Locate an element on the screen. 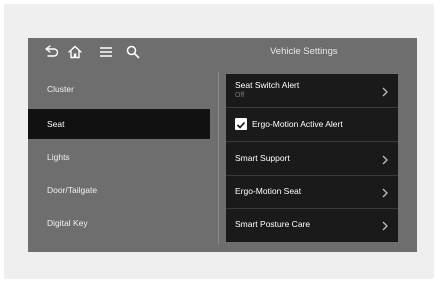 Image resolution: width=438 pixels, height=283 pixels. home-icon is located at coordinates (75, 52).